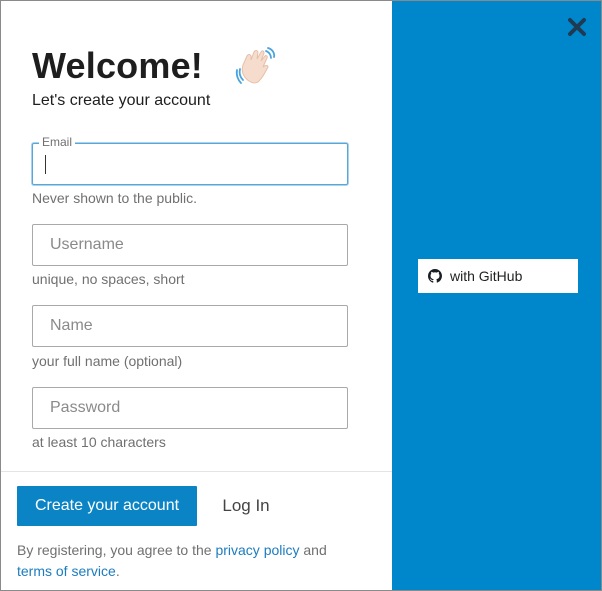 This screenshot has height=591, width=602. What do you see at coordinates (116, 550) in the screenshot?
I see `legal-prefix: By registering, you agree to the` at bounding box center [116, 550].